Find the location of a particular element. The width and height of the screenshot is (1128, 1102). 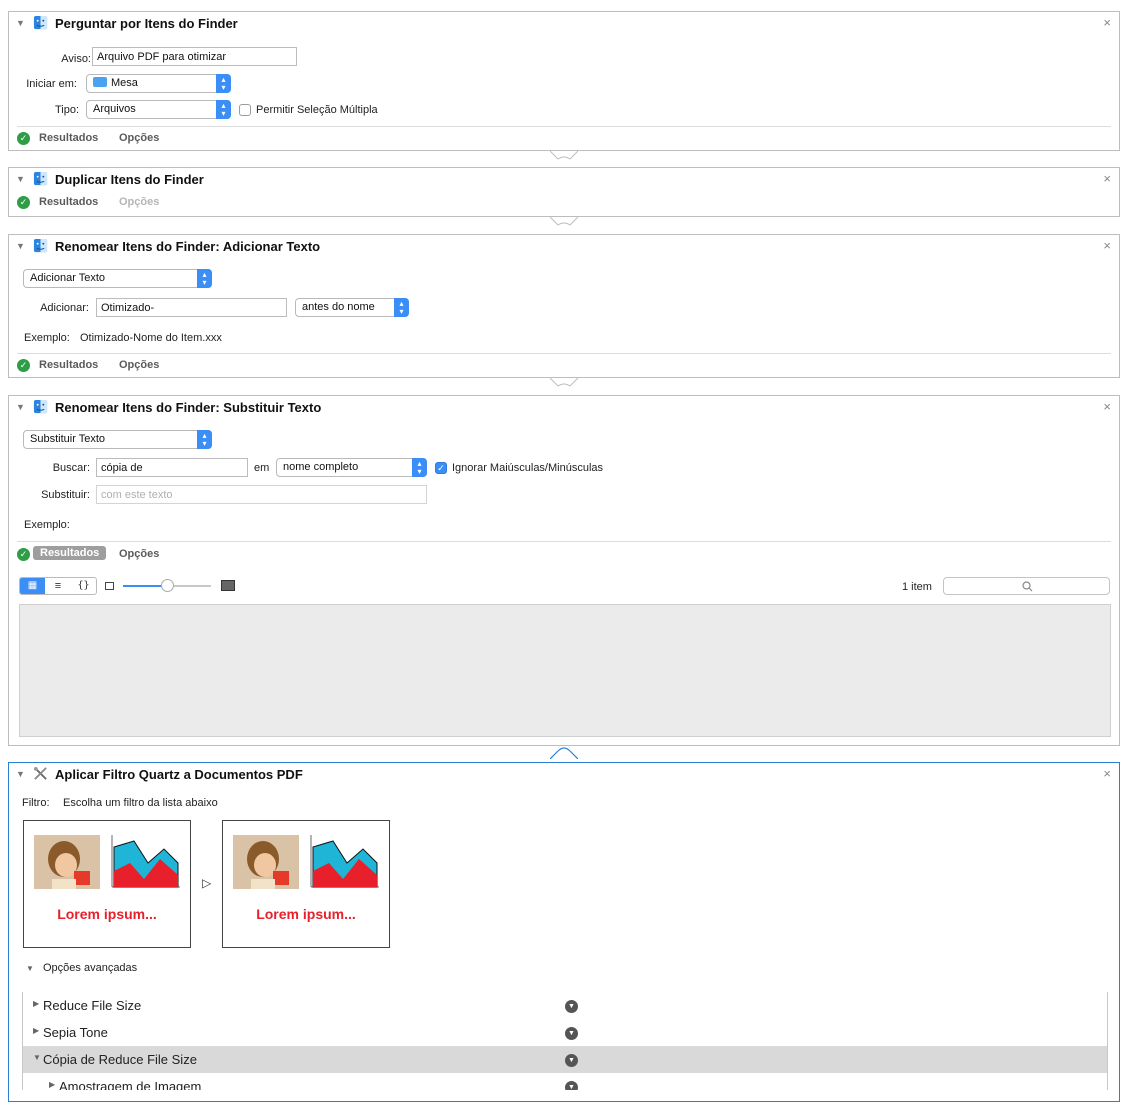

iniciar-value: Mesa is located at coordinates (124, 83).